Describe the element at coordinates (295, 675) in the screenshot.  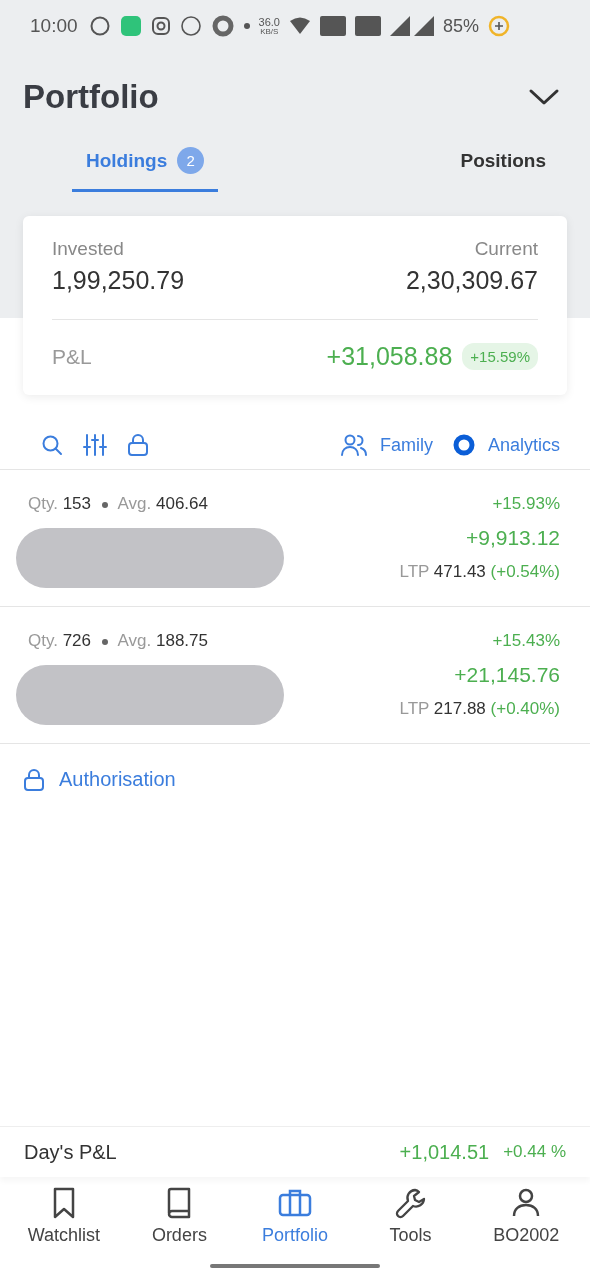
I see `holding-row: Qty. 726 Avg. 188.75 +15.43% +21,145.76 LTP 217.88 (+0.40%)` at that location.